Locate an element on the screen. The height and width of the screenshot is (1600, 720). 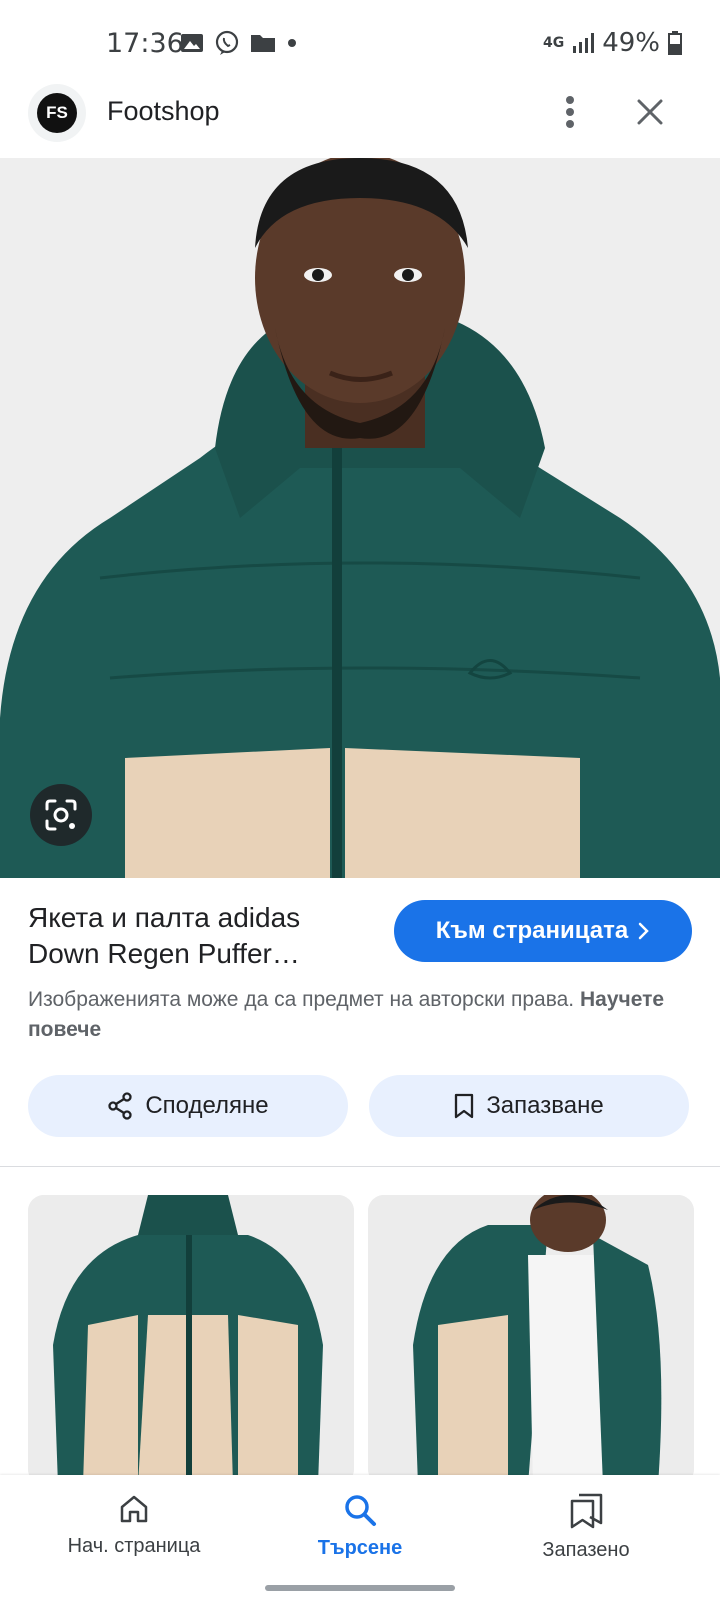
nav-home: Нач. страница is located at coordinates (134, 1525).